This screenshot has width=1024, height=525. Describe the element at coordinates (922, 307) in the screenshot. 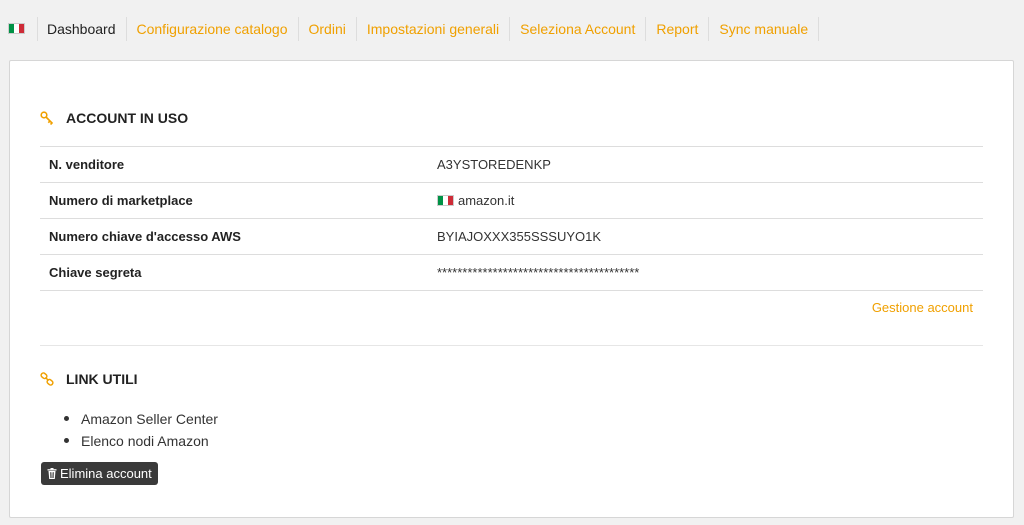

I see `manage-account-link: Gestione account` at that location.